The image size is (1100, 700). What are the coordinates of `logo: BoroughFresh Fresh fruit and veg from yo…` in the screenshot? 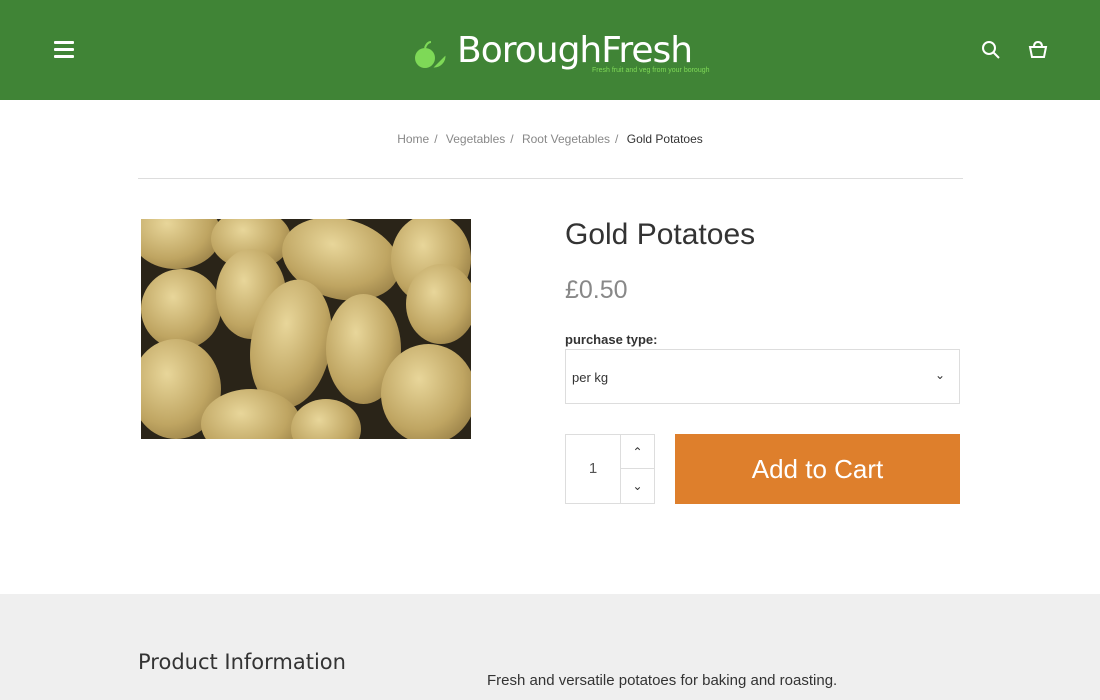 It's located at (561, 55).